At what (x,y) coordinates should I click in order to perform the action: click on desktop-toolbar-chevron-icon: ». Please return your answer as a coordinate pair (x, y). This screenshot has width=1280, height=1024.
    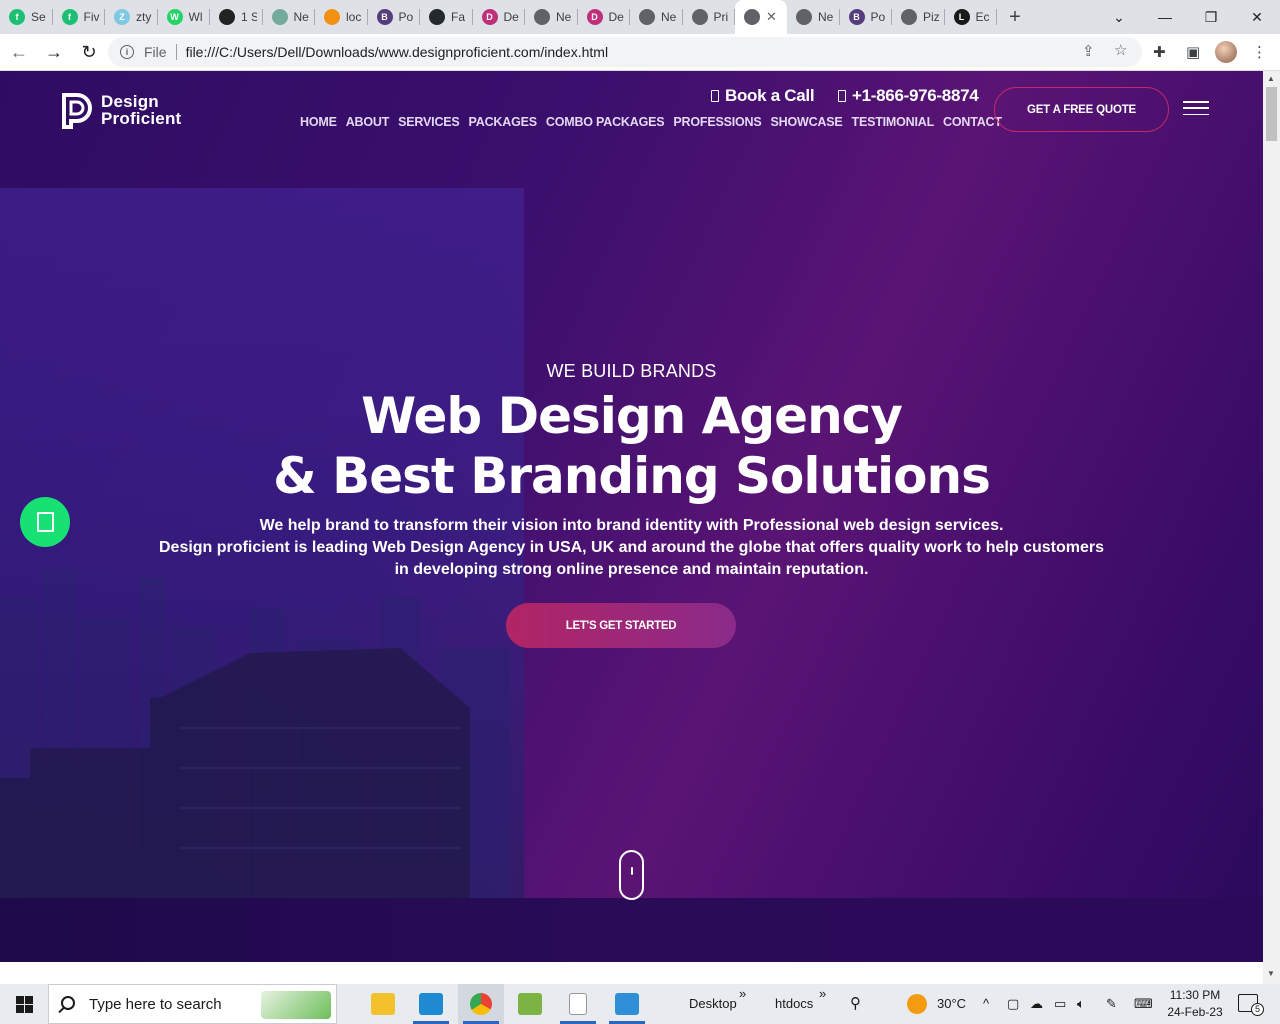
    Looking at the image, I should click on (742, 993).